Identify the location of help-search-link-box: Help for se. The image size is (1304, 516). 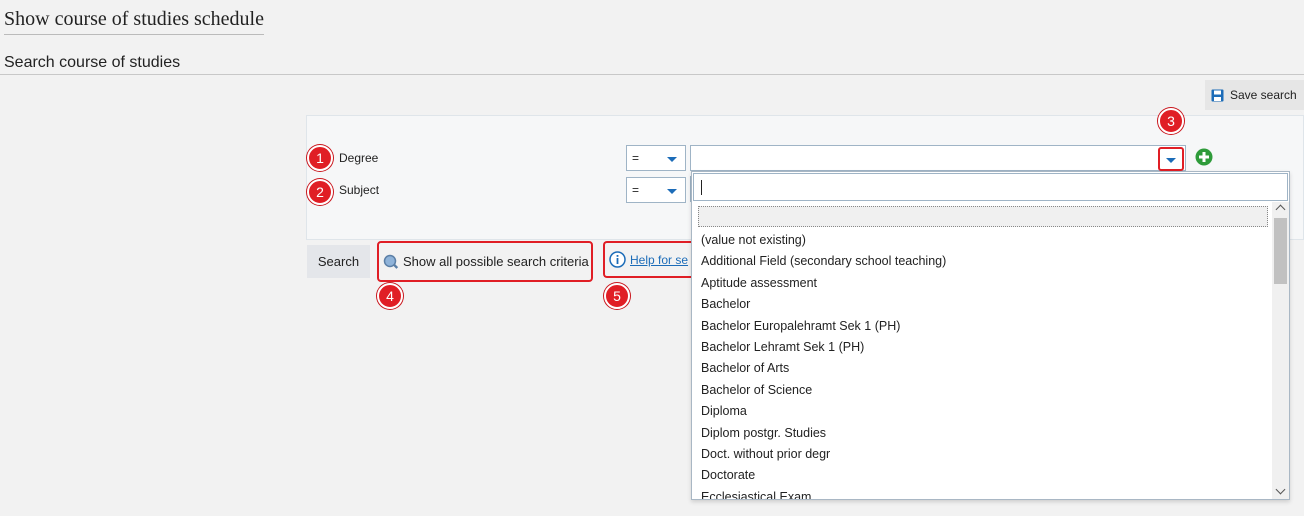
(648, 259).